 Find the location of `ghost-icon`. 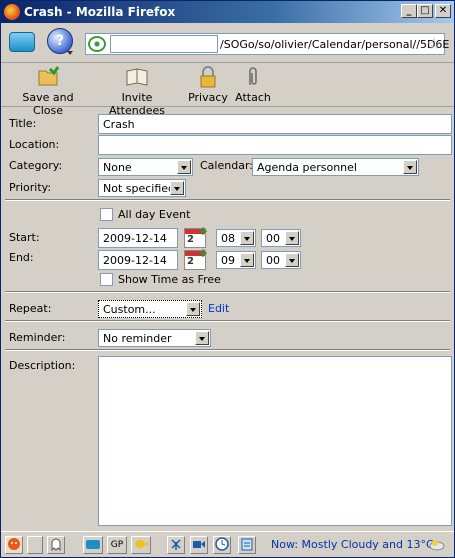

ghost-icon is located at coordinates (56, 545).